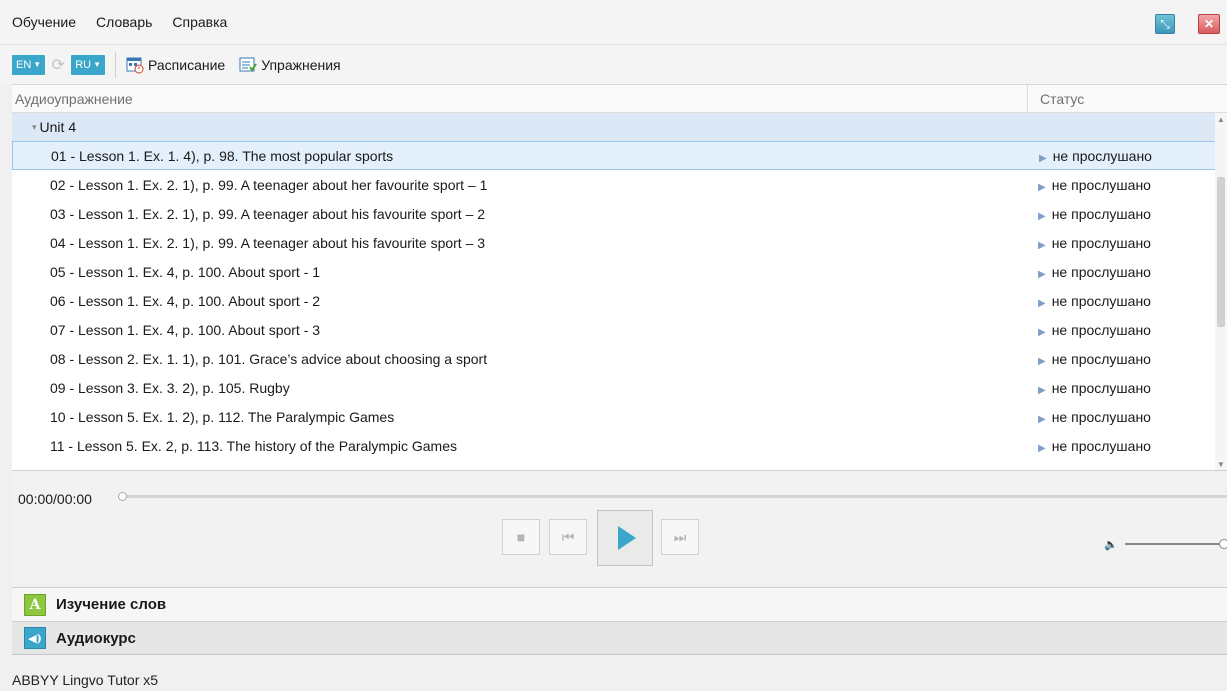 The image size is (1227, 691). What do you see at coordinates (83, 64) in the screenshot?
I see `target-language-label: RU` at bounding box center [83, 64].